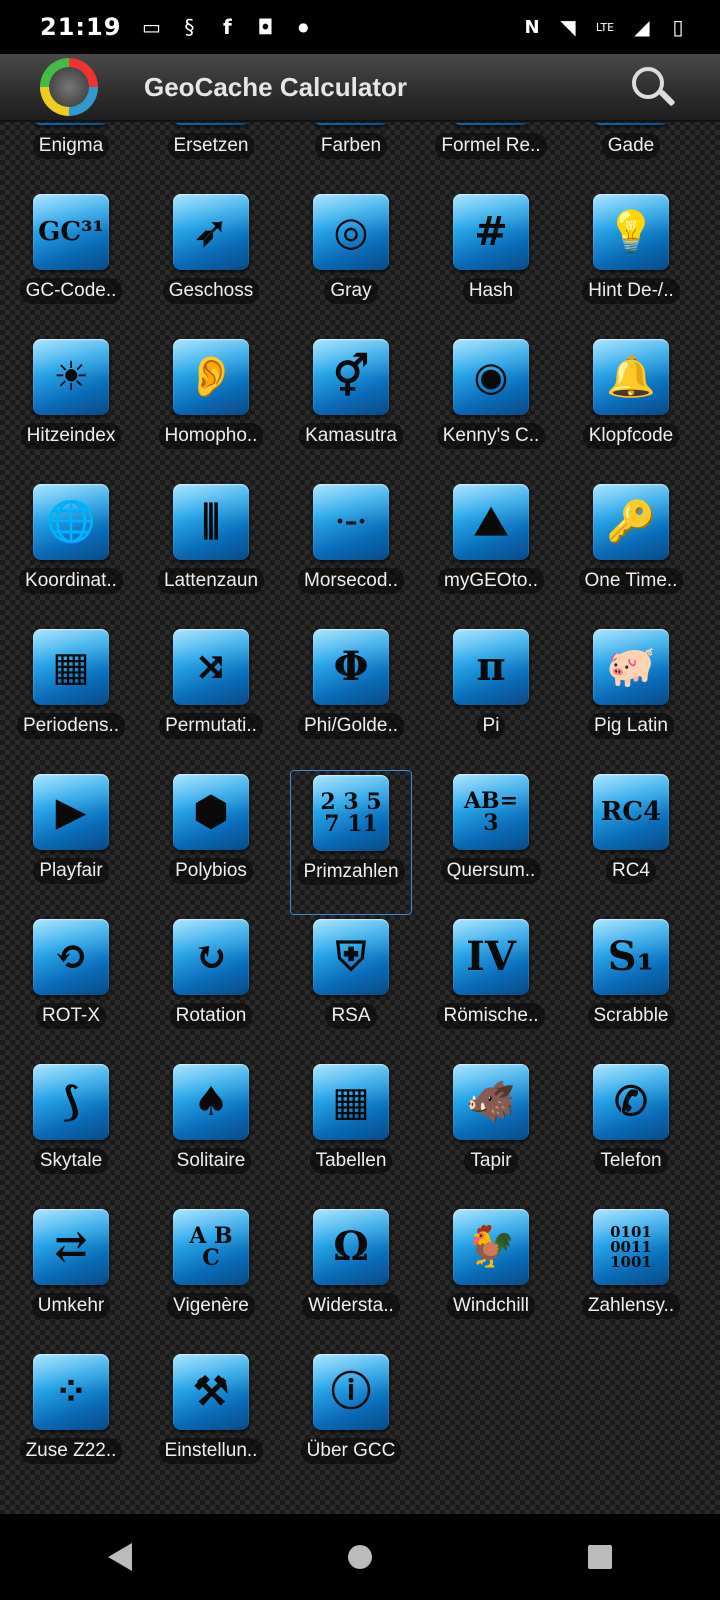 The width and height of the screenshot is (720, 1600). Describe the element at coordinates (69, 87) in the screenshot. I see `app-logo` at that location.